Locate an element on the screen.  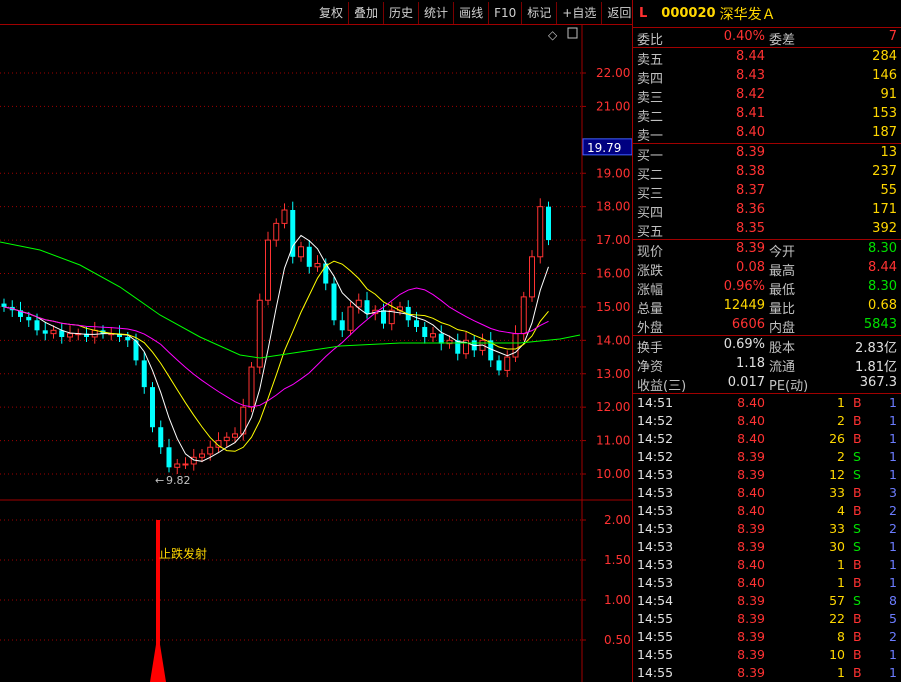
price-tick-label: 19.00 is located at coordinates (613, 173).